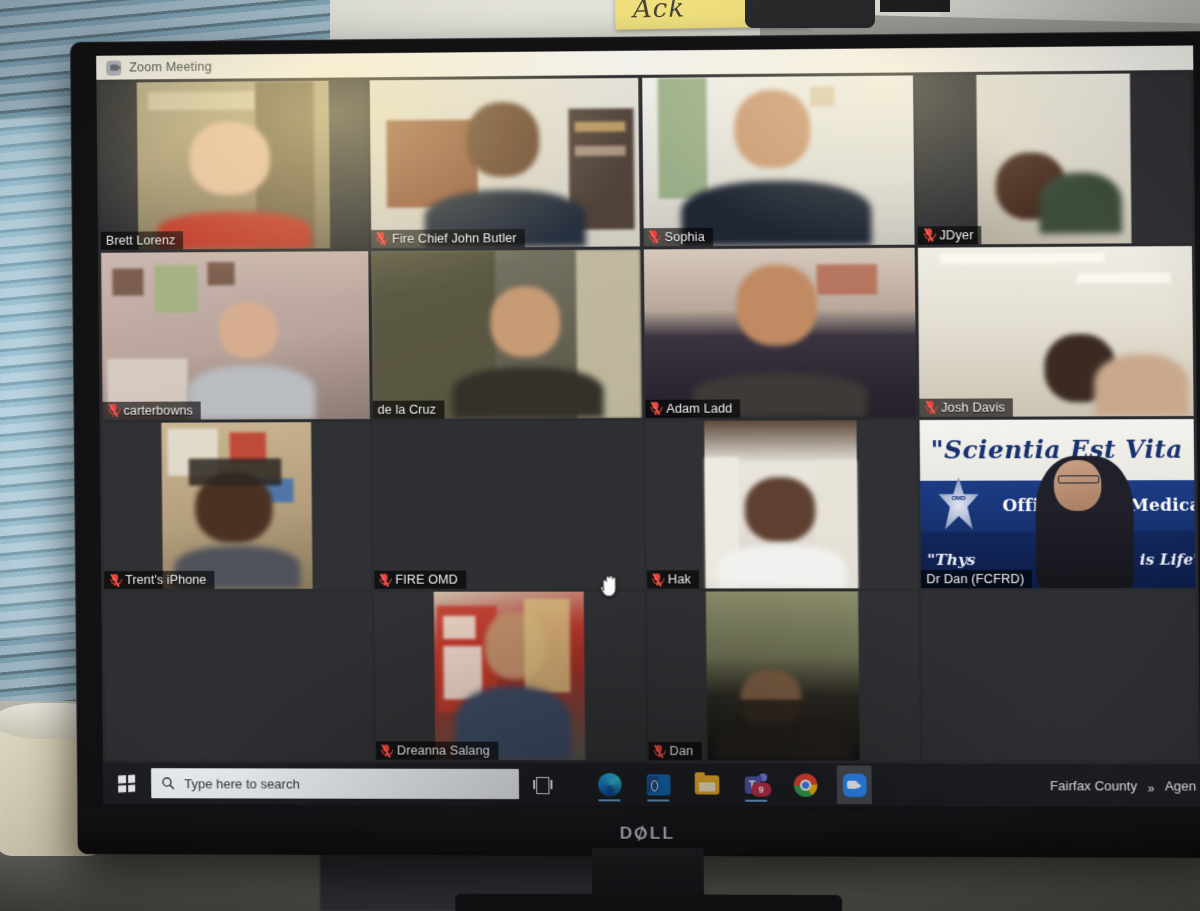  What do you see at coordinates (915, 6) in the screenshot?
I see `desk-object-small` at bounding box center [915, 6].